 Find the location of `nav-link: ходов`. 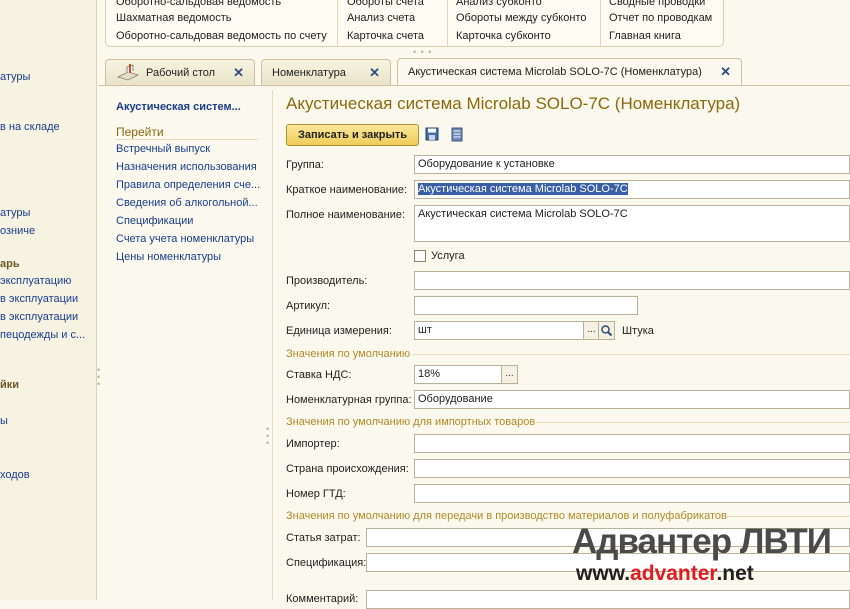

nav-link: ходов is located at coordinates (48, 475).